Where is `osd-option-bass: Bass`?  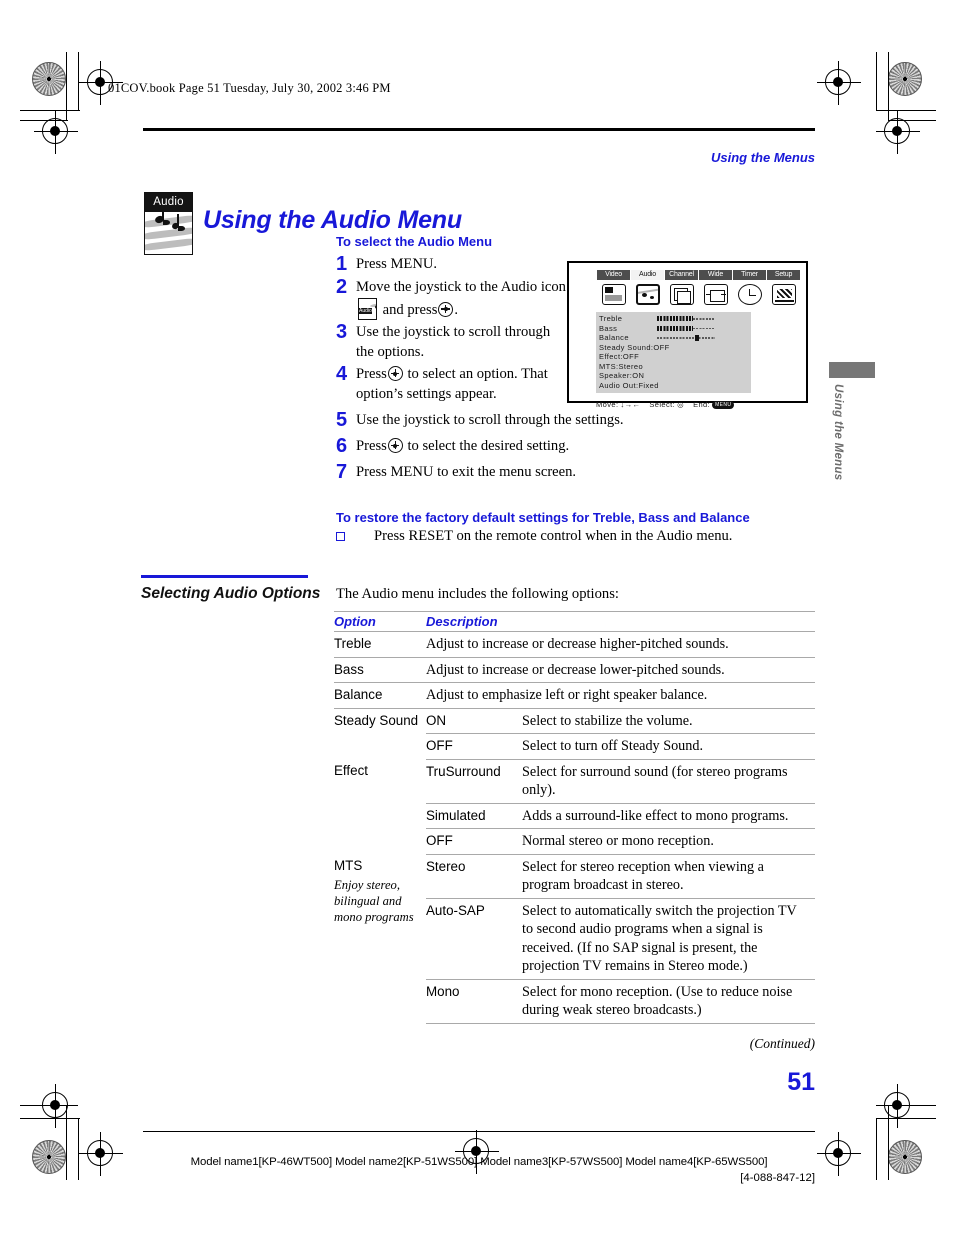
osd-option-bass: Bass is located at coordinates (673, 329).